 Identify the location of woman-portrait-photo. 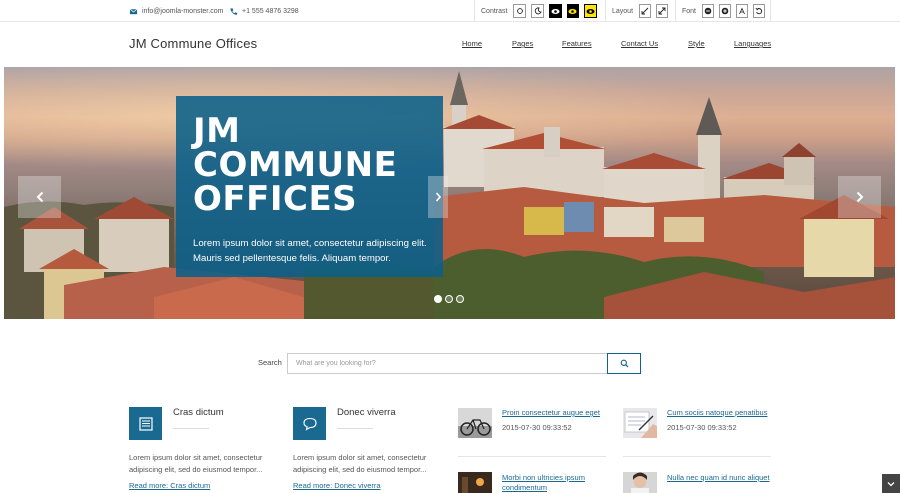
(640, 482).